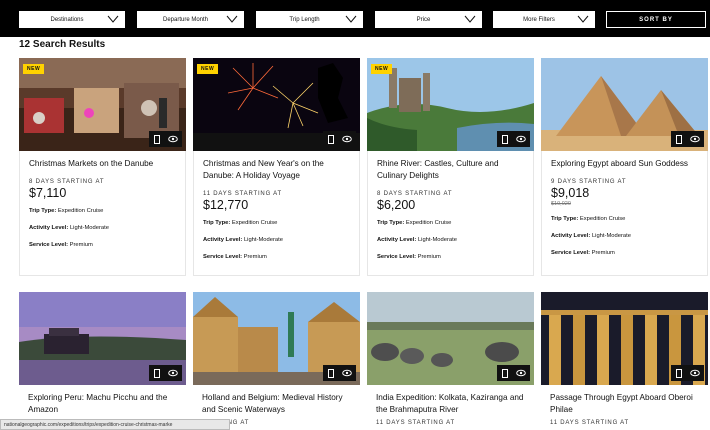  I want to click on trip-image-christmas-market: NEW, so click(102, 104).